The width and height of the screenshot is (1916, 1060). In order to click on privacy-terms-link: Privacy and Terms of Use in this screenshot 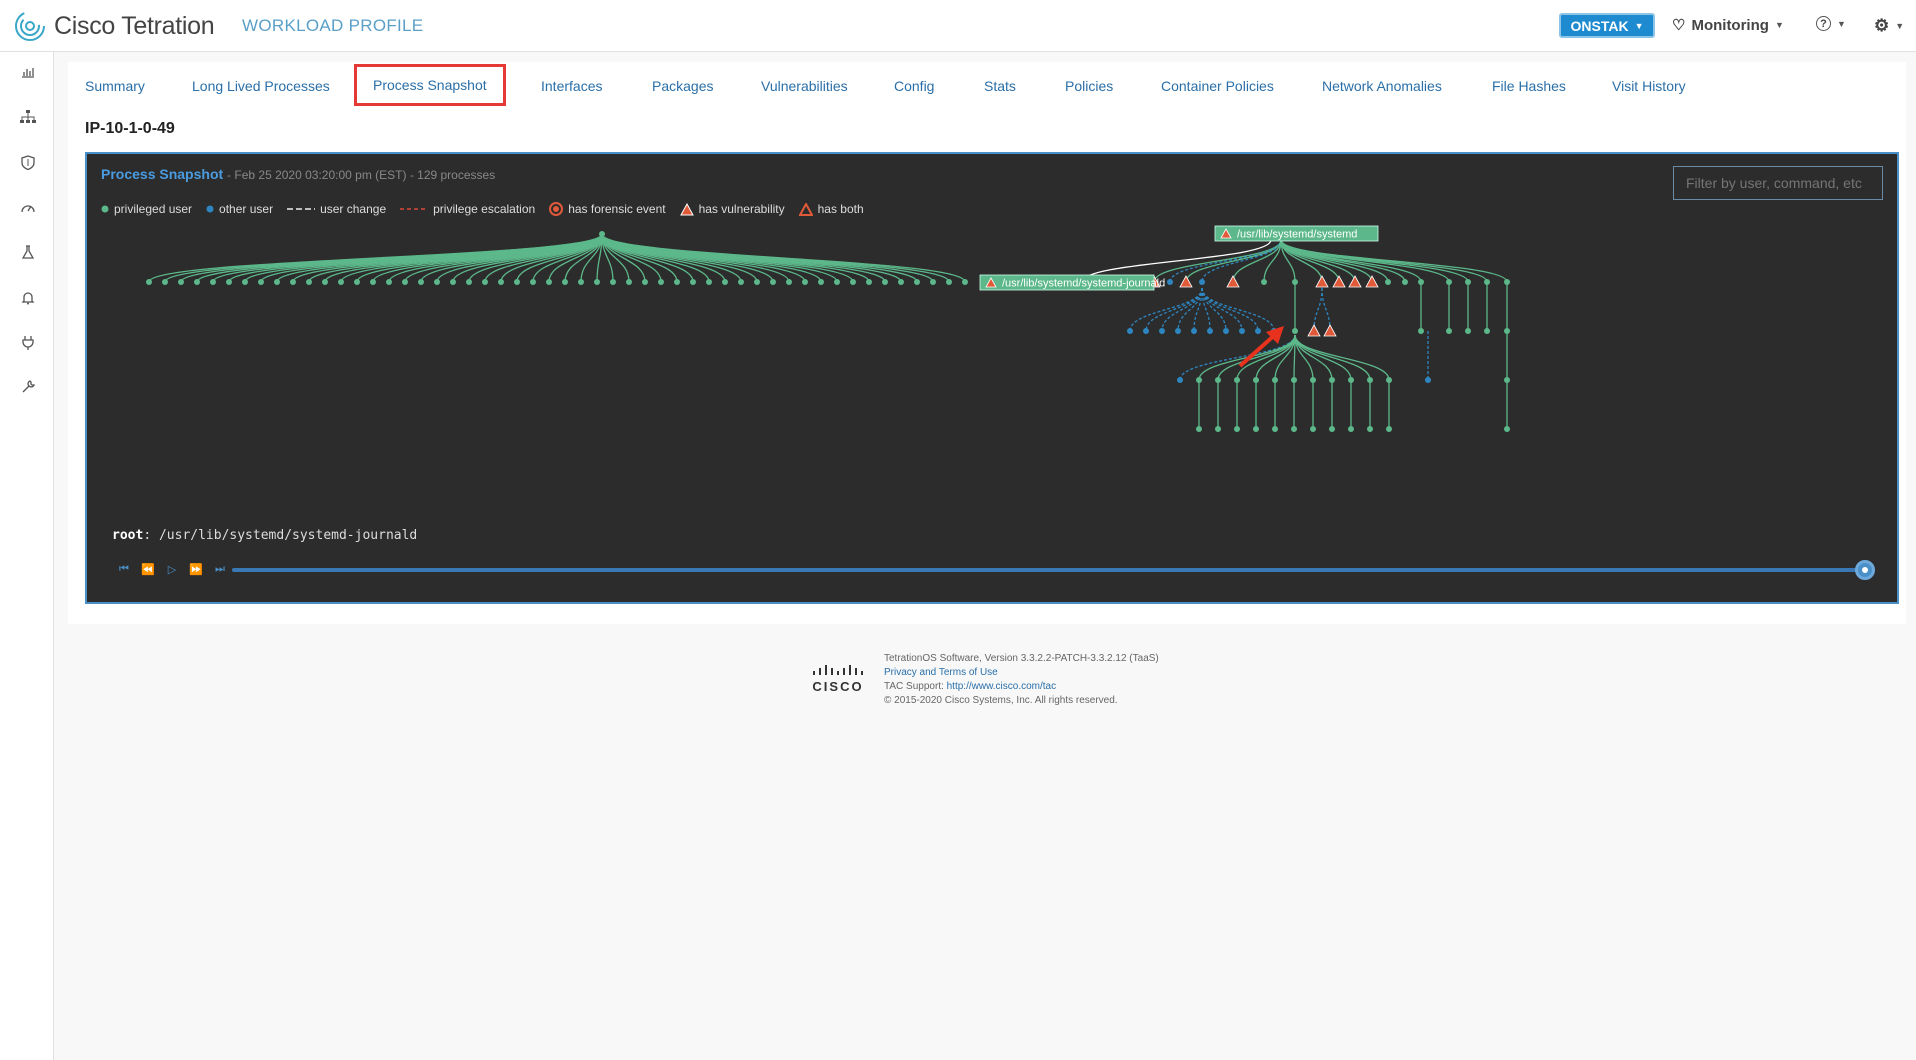, I will do `click(941, 672)`.